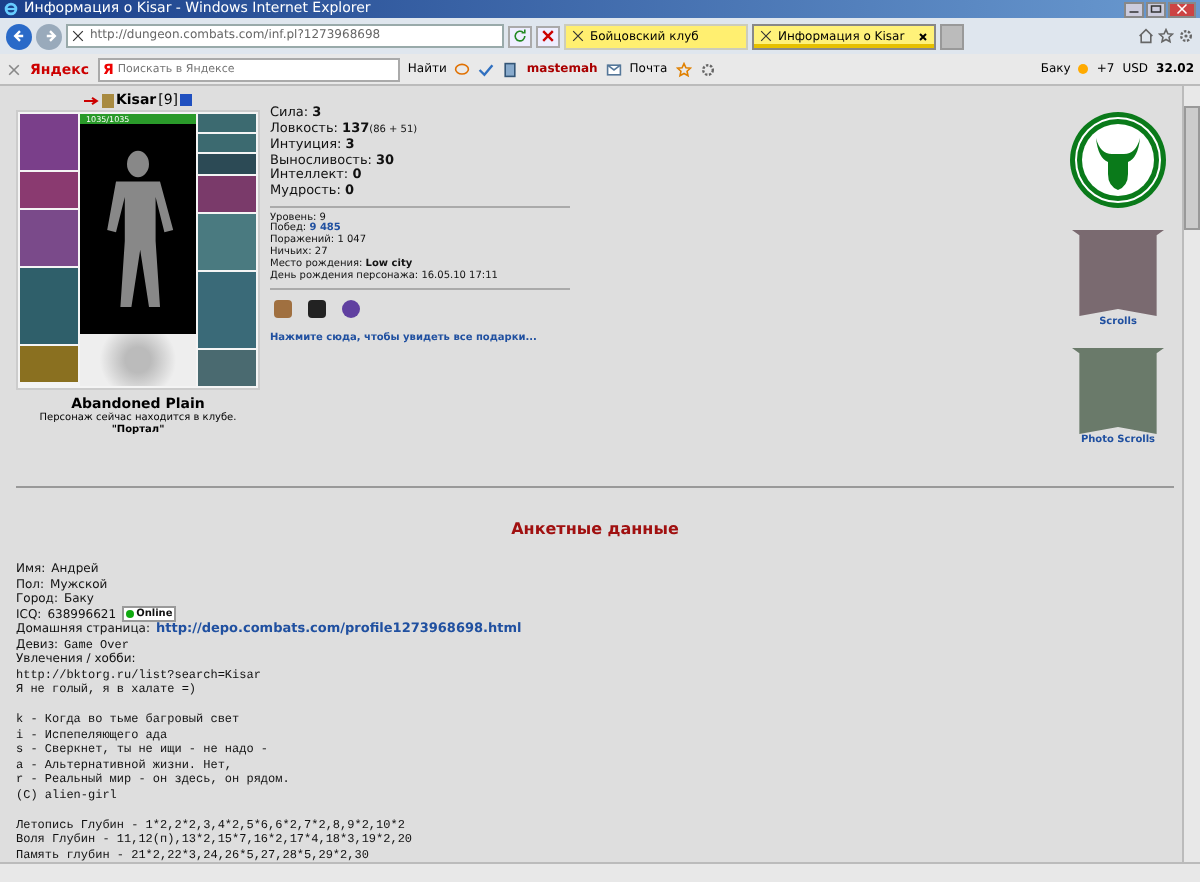  Describe the element at coordinates (923, 36) in the screenshot. I see `close-tab-icon` at that location.